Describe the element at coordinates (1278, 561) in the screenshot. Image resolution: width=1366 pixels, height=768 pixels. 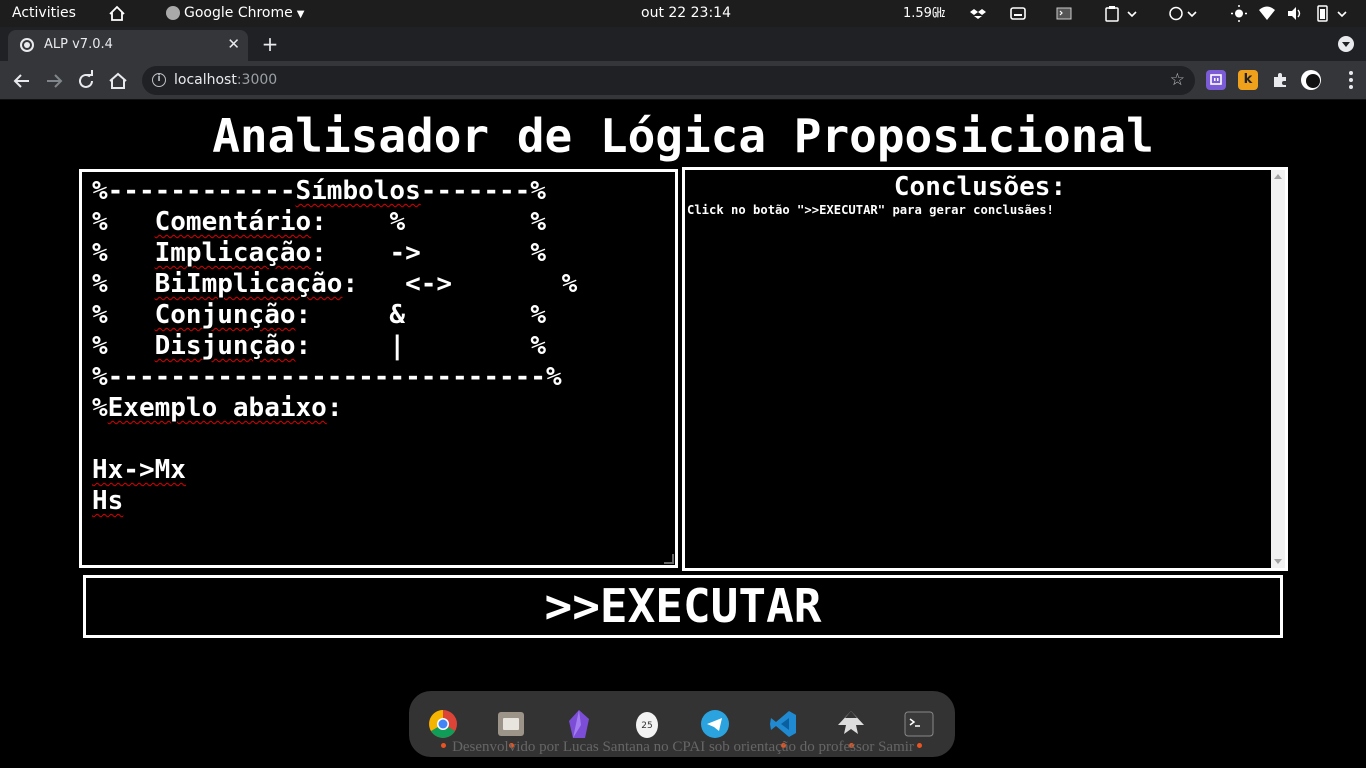
I see `scroll-down-icon` at that location.